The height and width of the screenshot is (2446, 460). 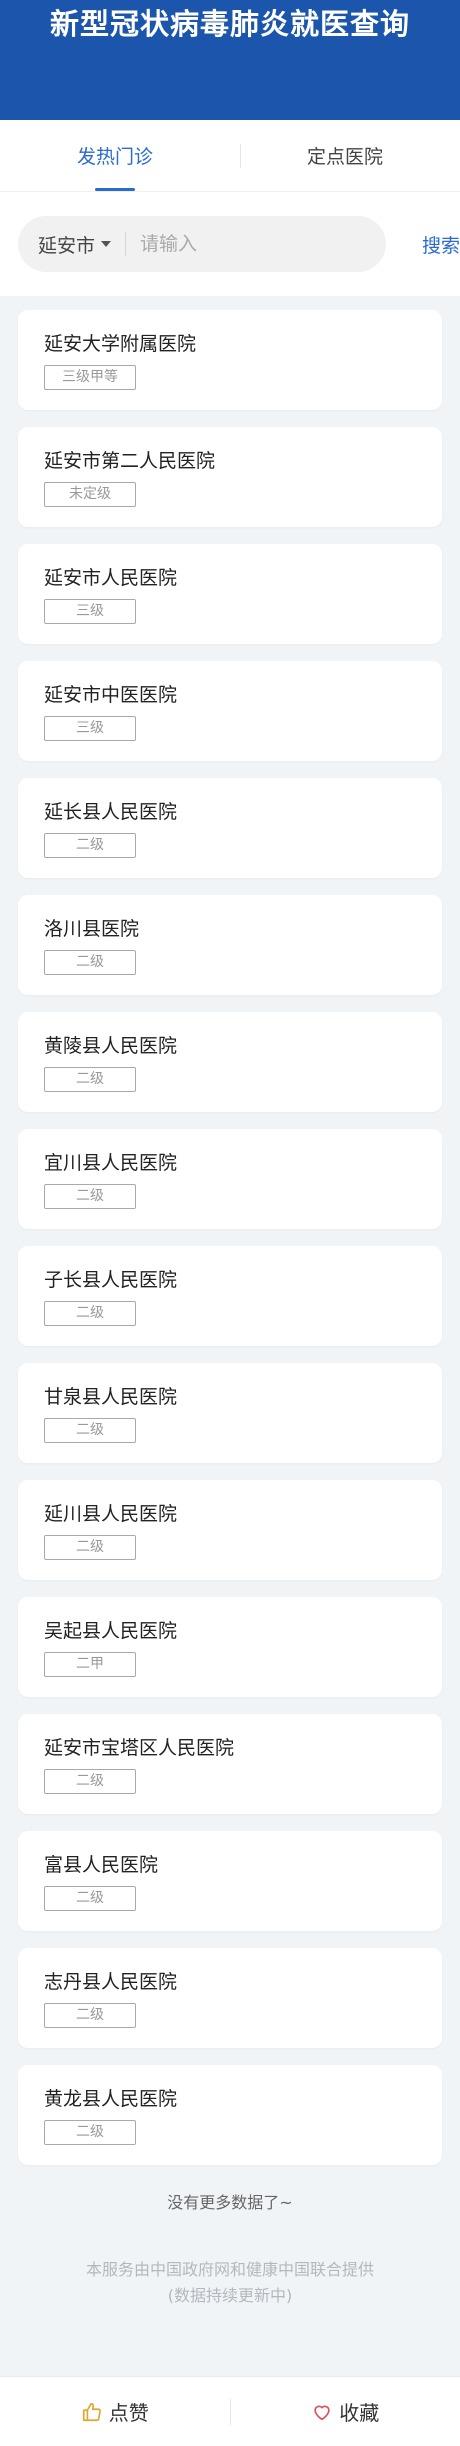 What do you see at coordinates (111, 1397) in the screenshot?
I see `hospital-name: 甘泉县人民医院` at bounding box center [111, 1397].